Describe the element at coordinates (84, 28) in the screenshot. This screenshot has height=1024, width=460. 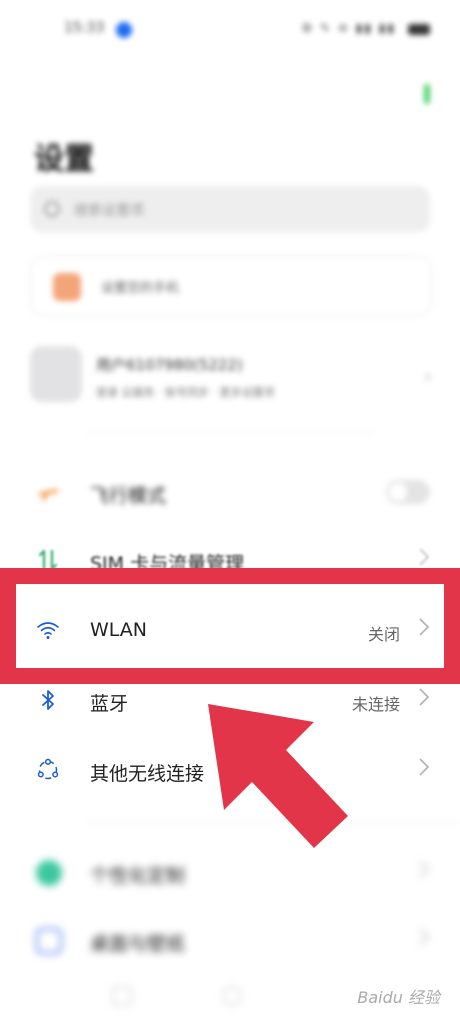
I see `status-time: 15:33` at that location.